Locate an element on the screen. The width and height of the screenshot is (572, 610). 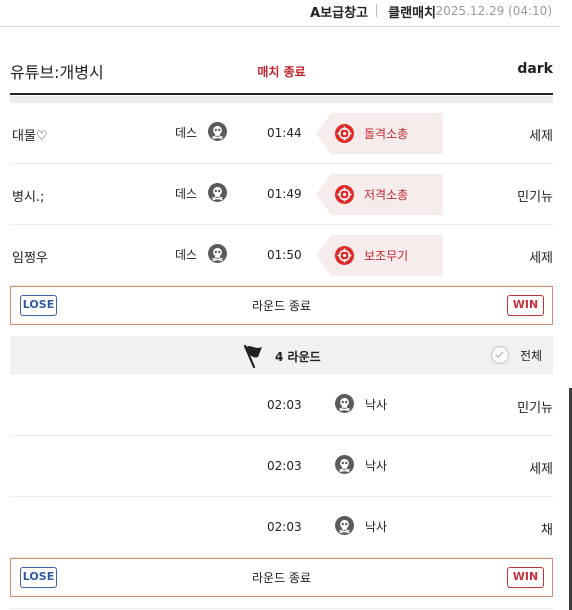
fall-row: 02:03 낙사 민기뉴 is located at coordinates (281, 405).